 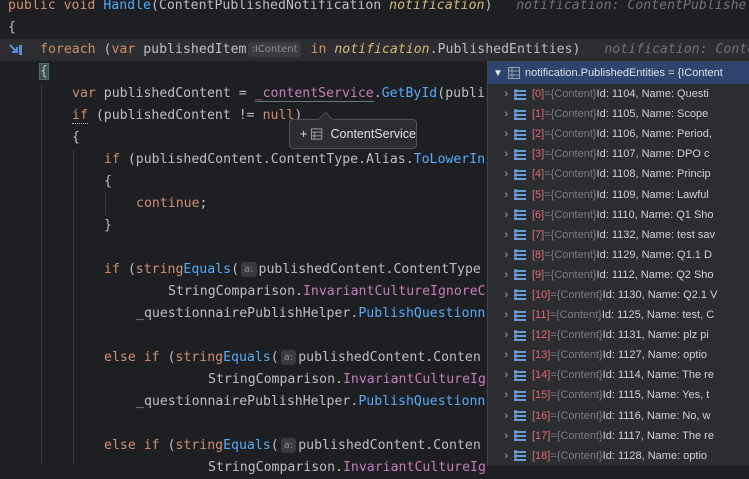 I want to click on list-item: › [15] = {Content} Id: 1115, Name: Yes, t, so click(x=618, y=395).